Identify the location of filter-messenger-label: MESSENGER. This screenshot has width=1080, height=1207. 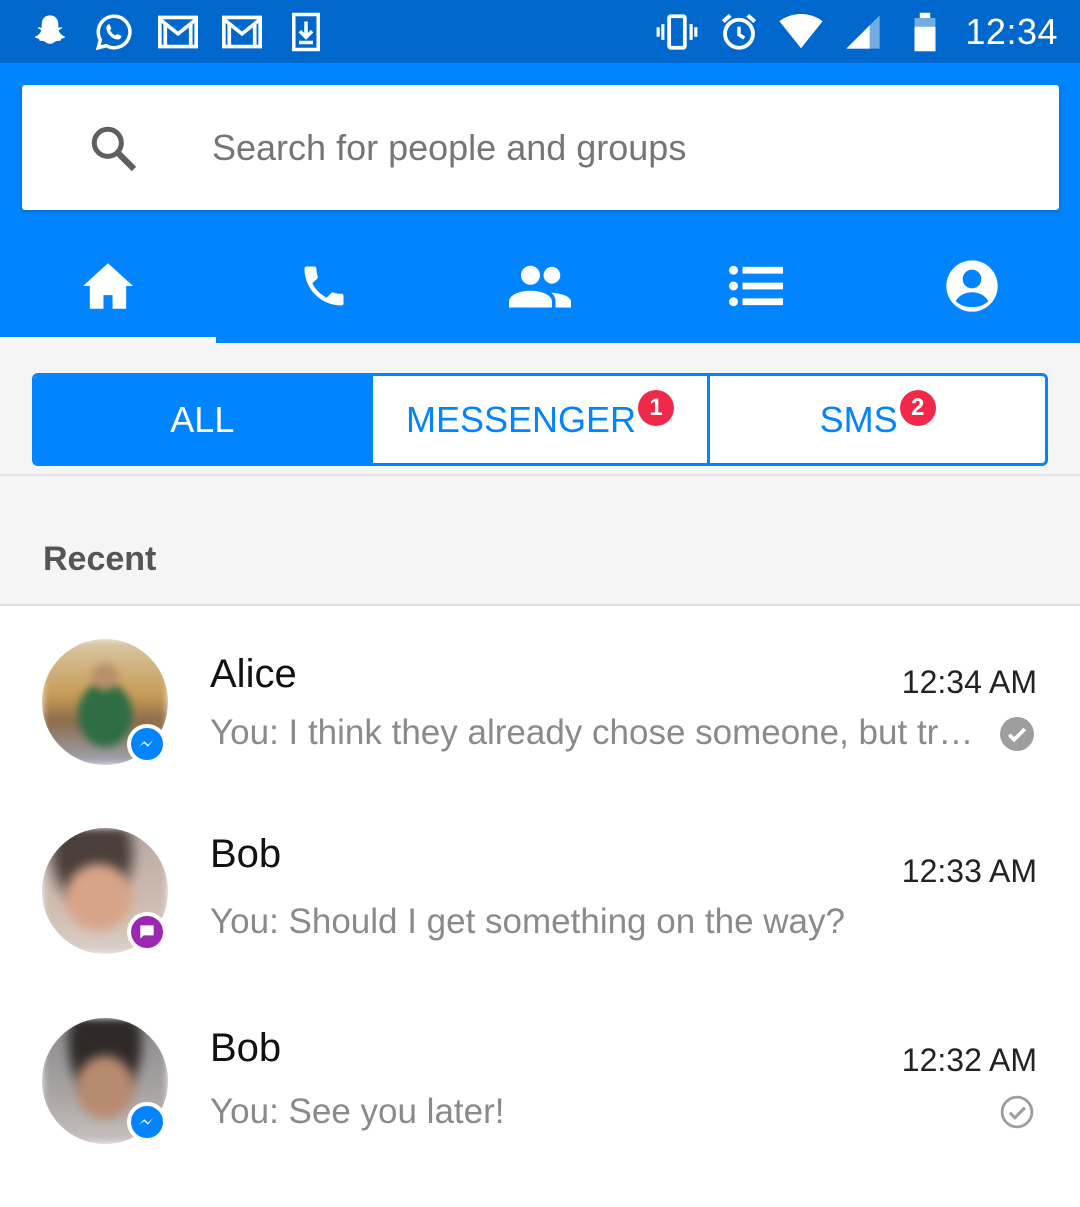
(521, 419).